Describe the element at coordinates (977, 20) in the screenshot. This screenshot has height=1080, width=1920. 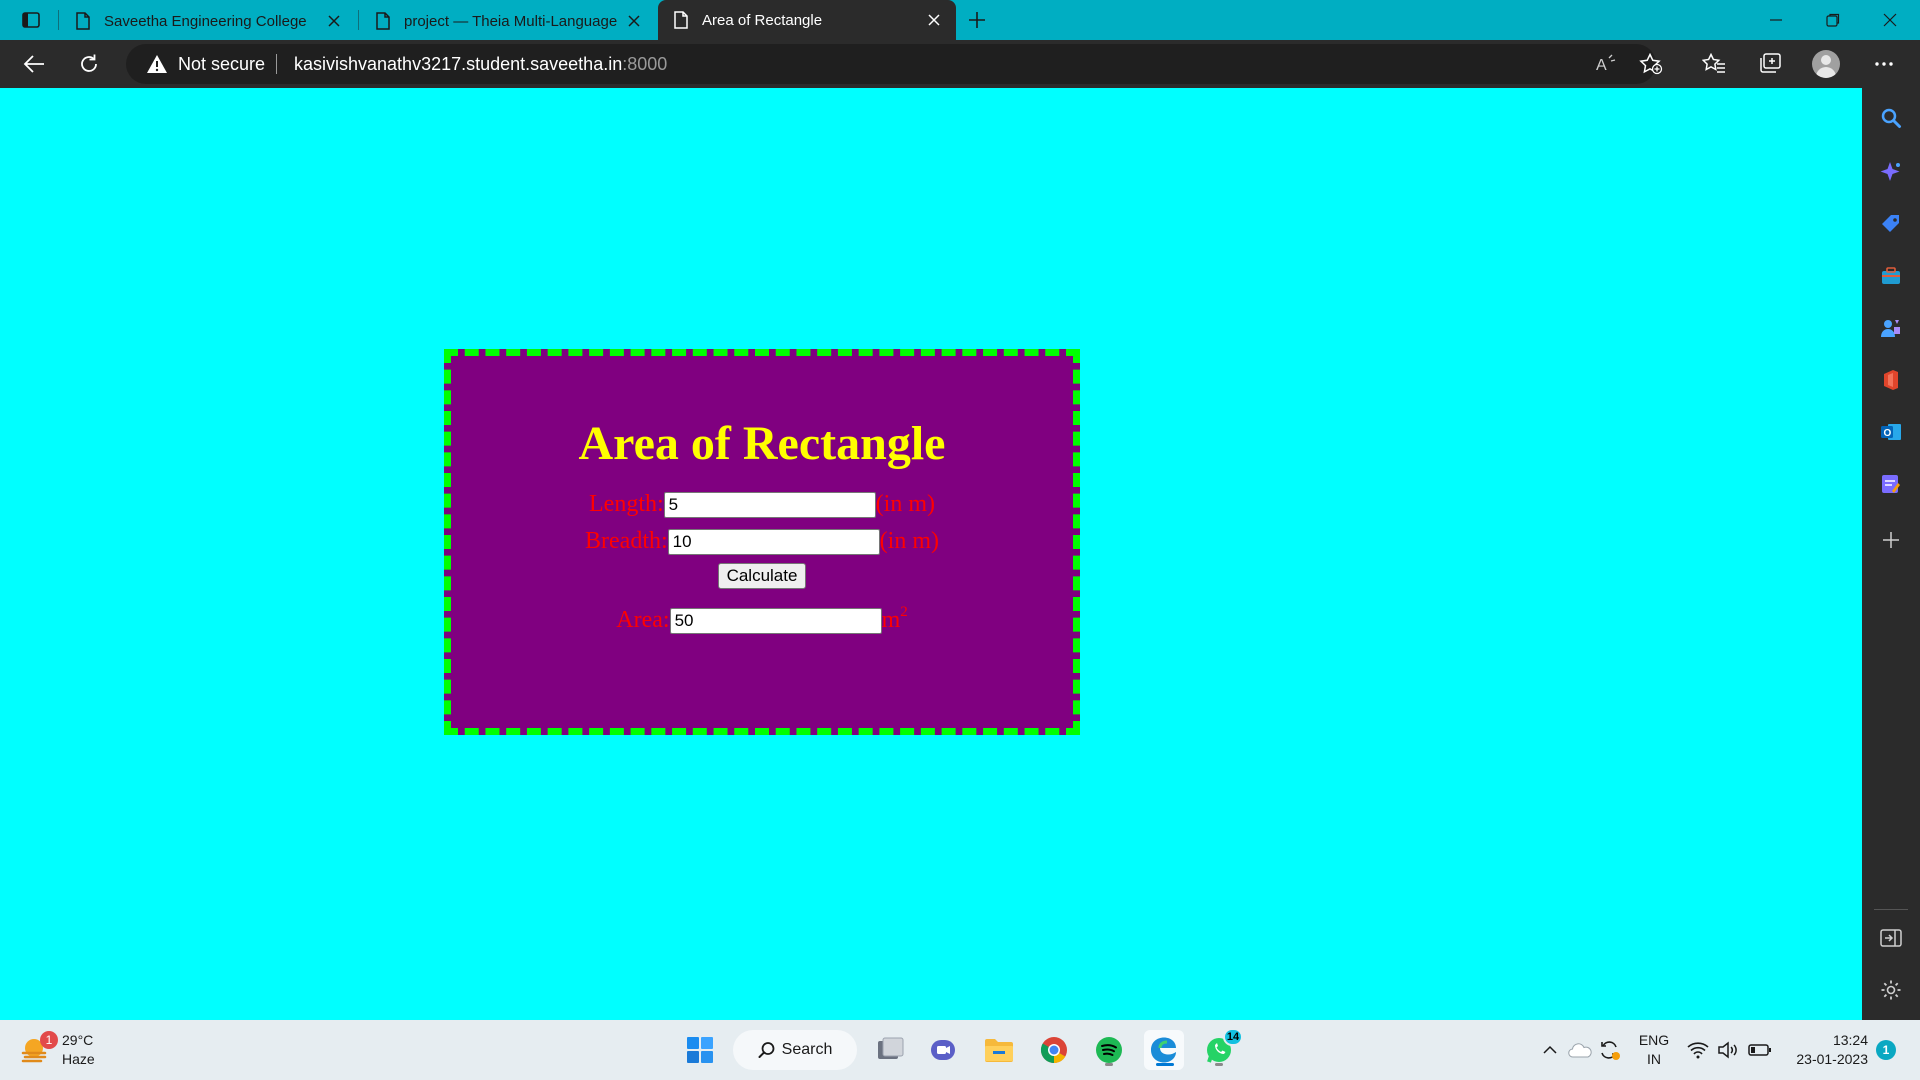
I see `new-tab-button` at that location.